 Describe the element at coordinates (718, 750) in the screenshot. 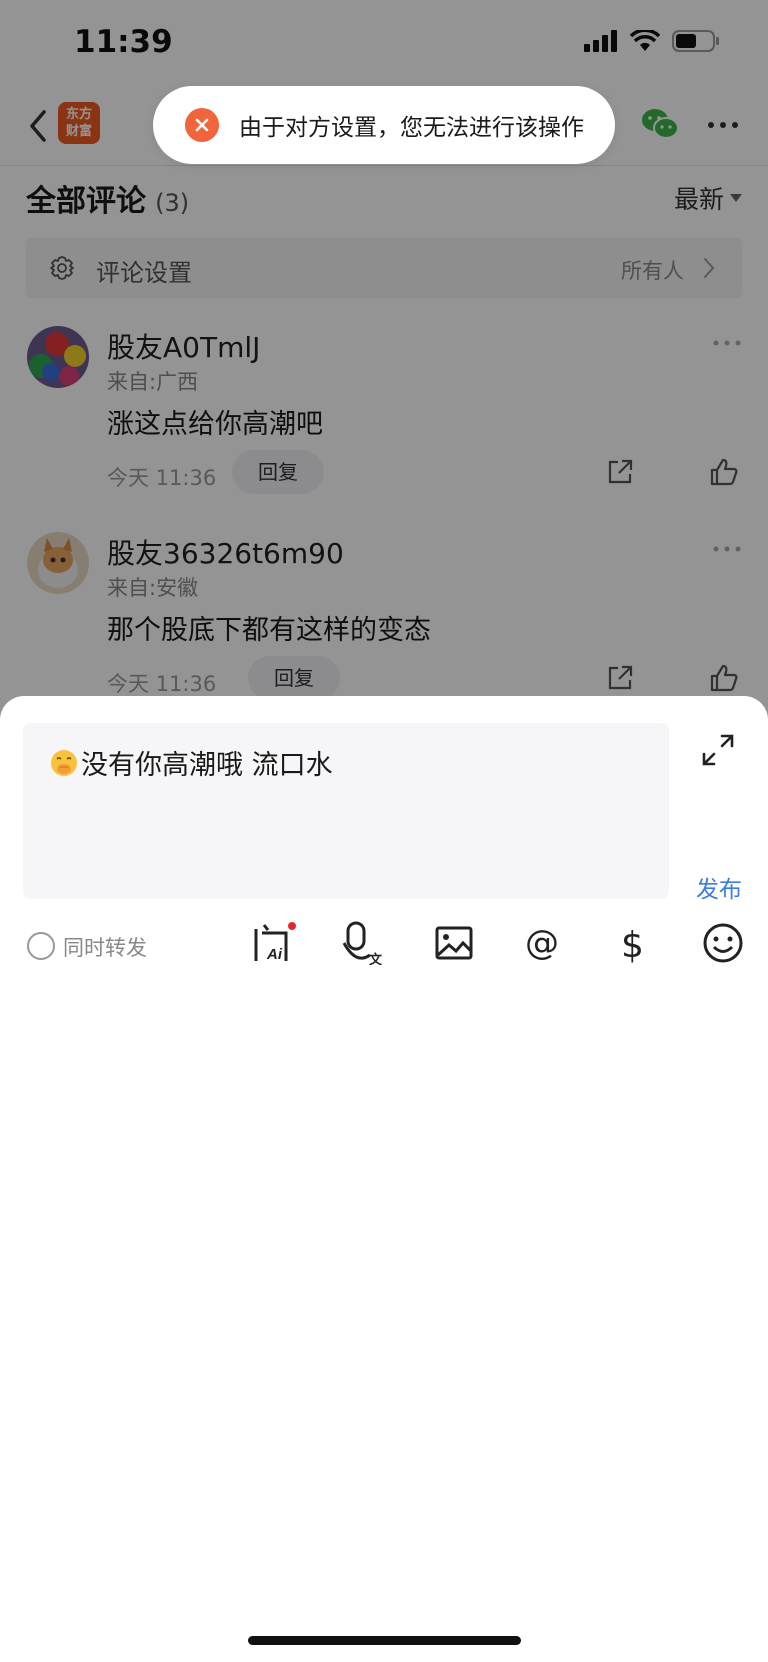

I see `expand-icon` at that location.